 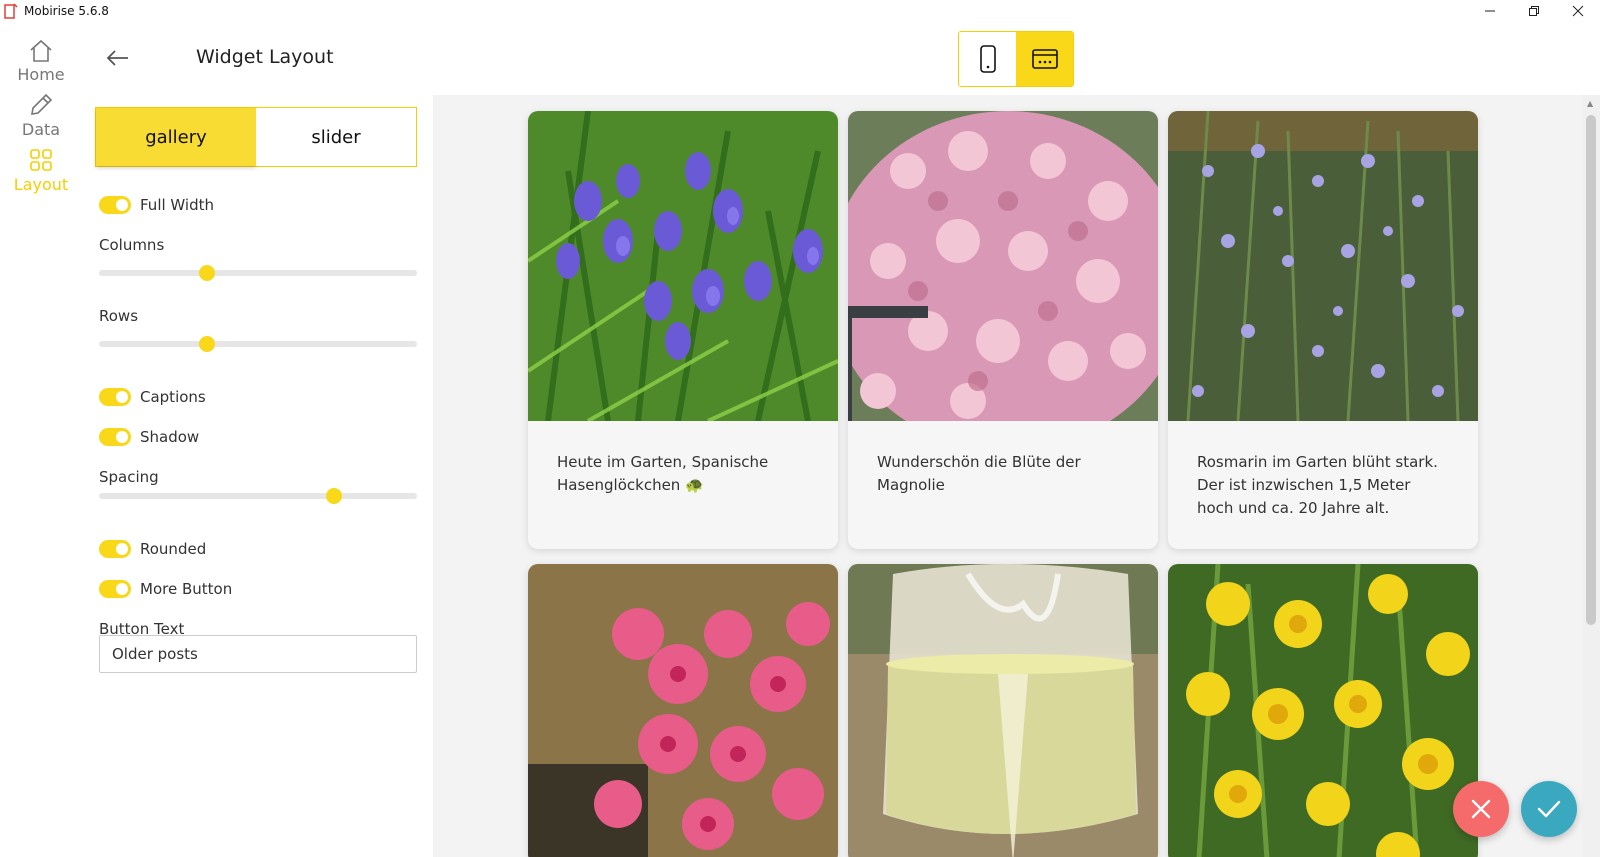 I want to click on gallery-photo-wine-glass, so click(x=1003, y=710).